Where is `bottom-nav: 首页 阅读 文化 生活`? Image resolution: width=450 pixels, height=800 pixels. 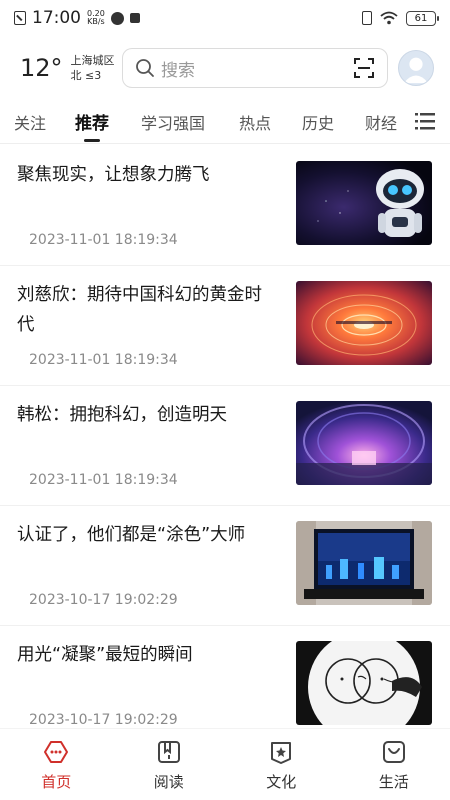
bottom-nav: 首页 阅读 文化 生活 is located at coordinates (225, 764).